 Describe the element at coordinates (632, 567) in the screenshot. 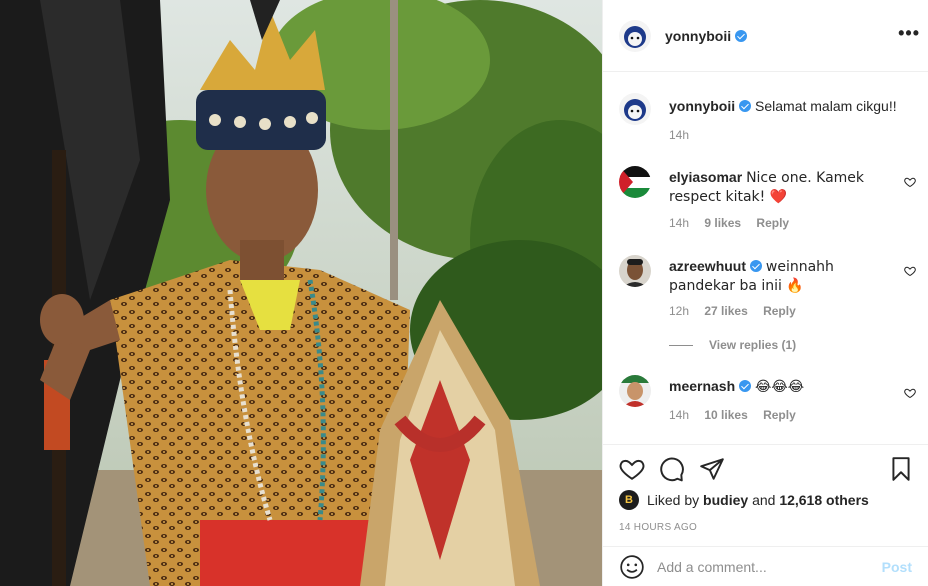

I see `emoji-icon` at that location.